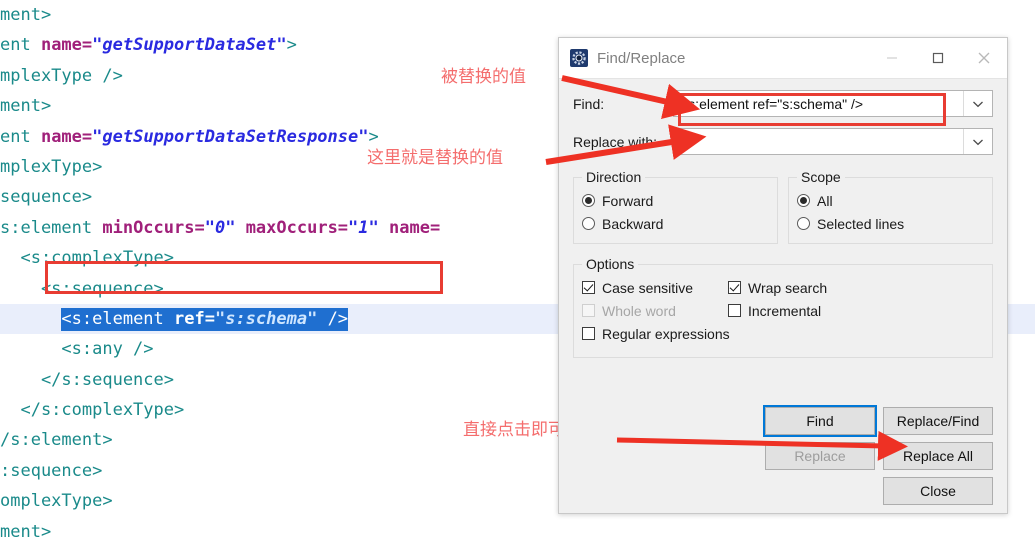 Image resolution: width=1035 pixels, height=550 pixels. Describe the element at coordinates (938, 58) in the screenshot. I see `maximize-icon` at that location.